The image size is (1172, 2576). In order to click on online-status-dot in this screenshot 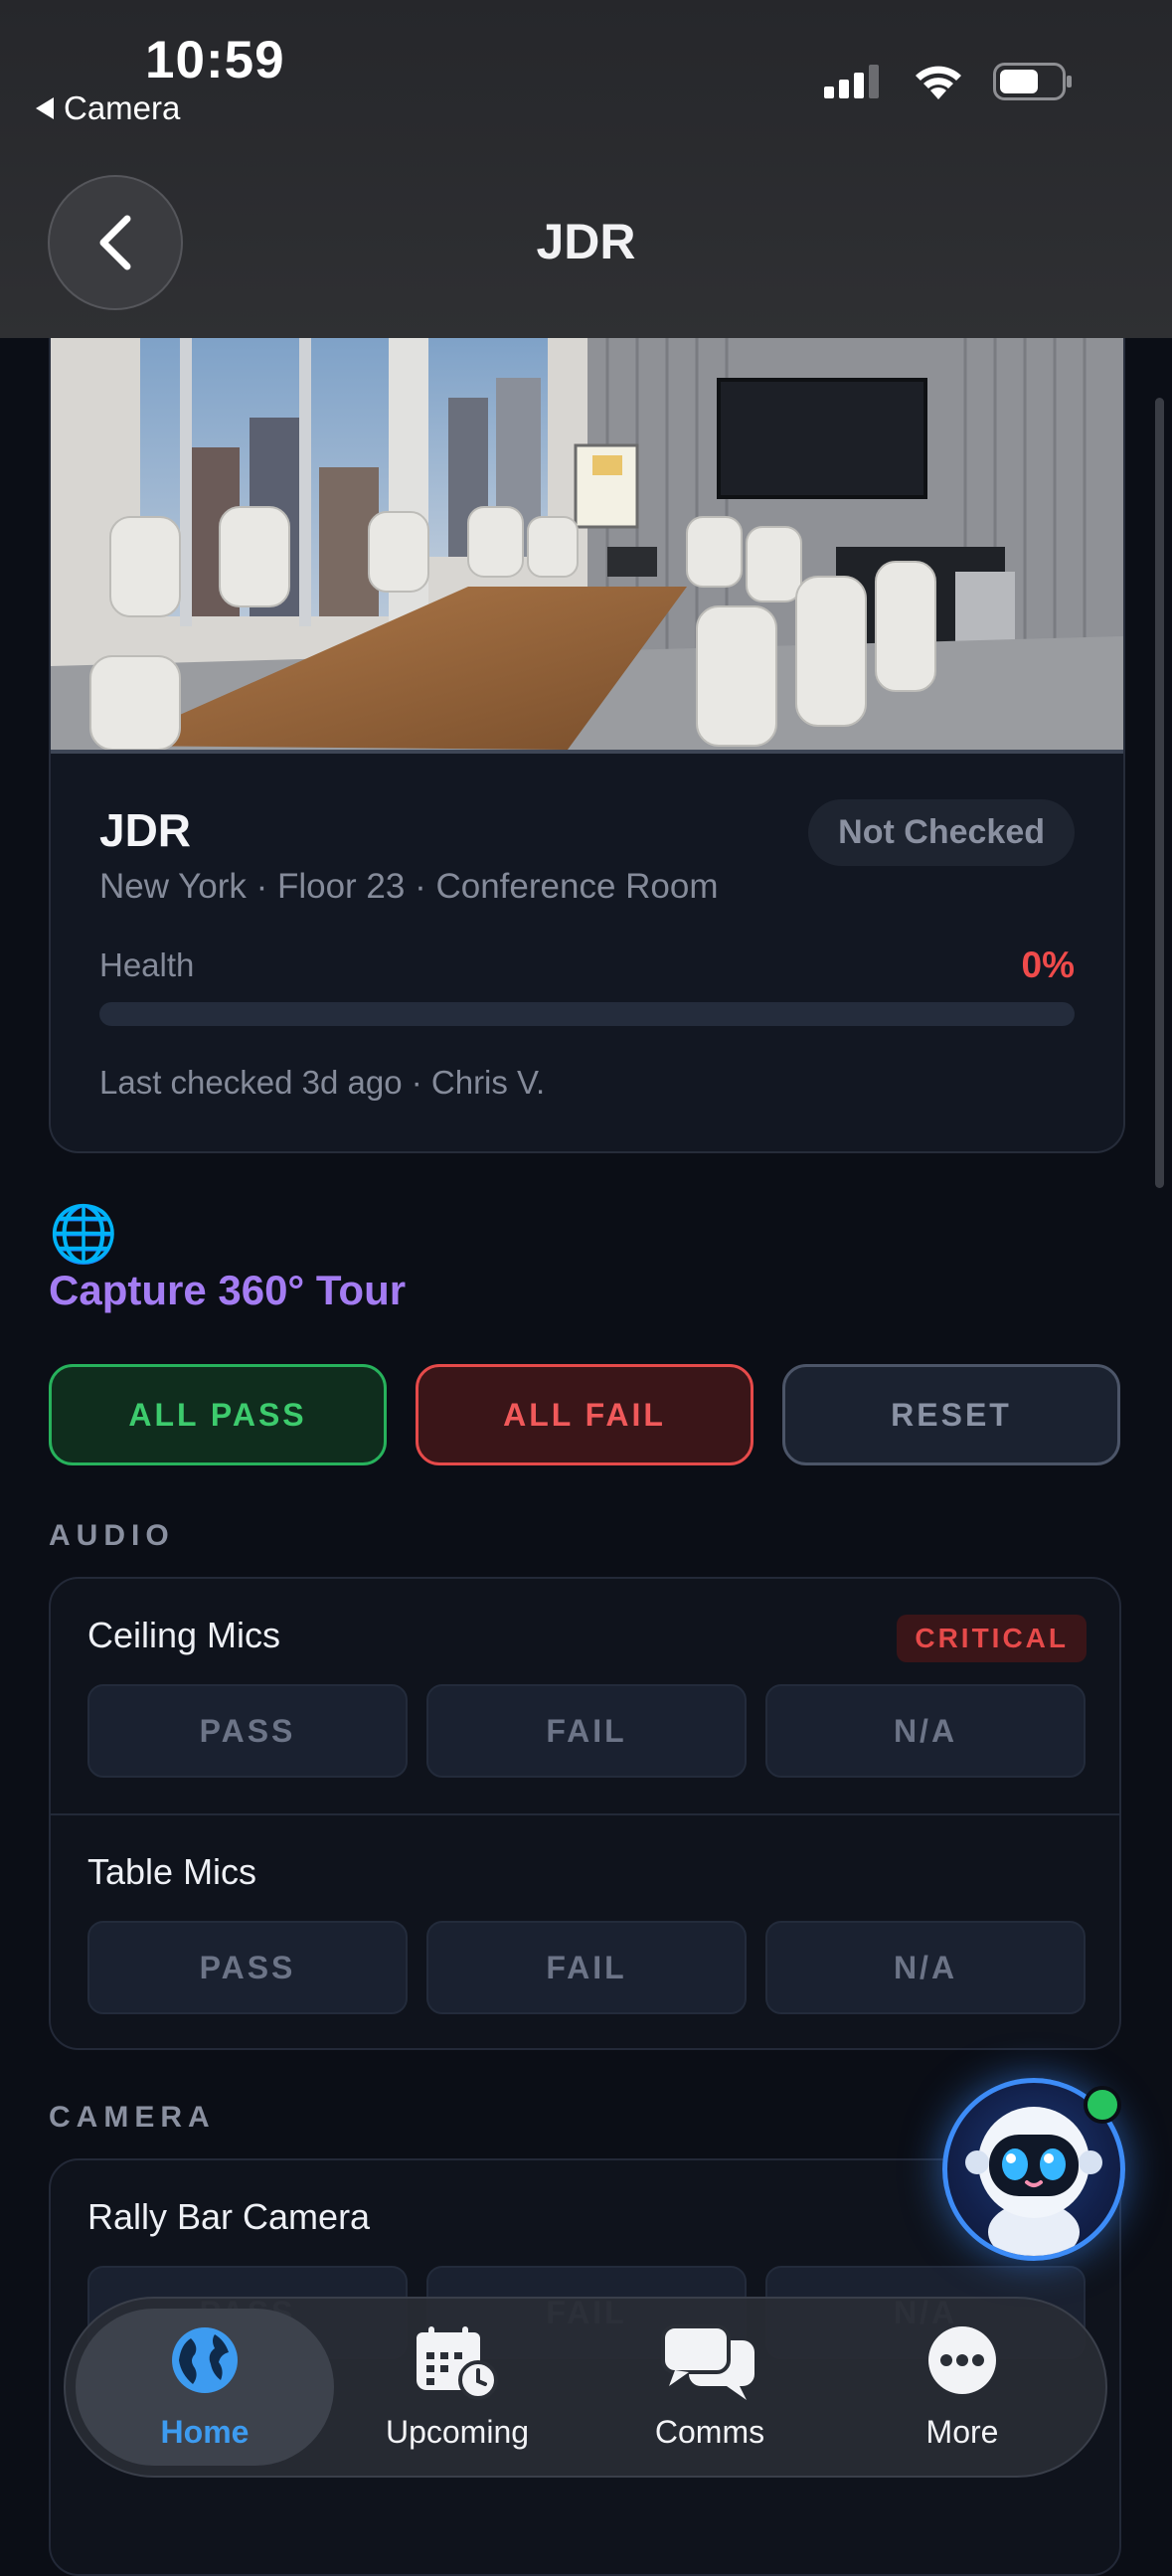, I will do `click(1103, 2105)`.